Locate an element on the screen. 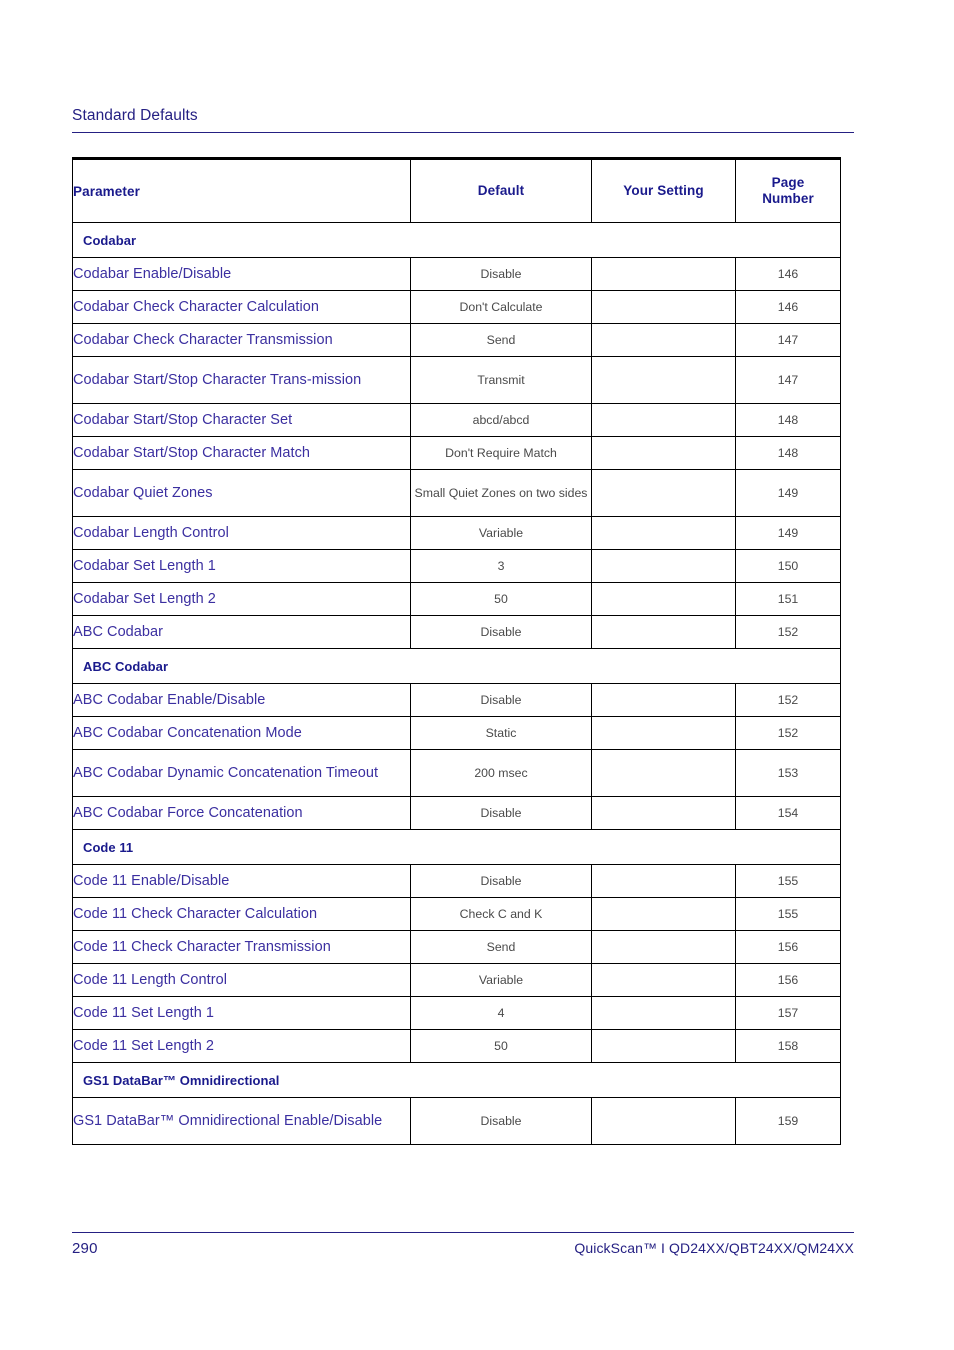  cell-default: Don't Calculate is located at coordinates (501, 307).